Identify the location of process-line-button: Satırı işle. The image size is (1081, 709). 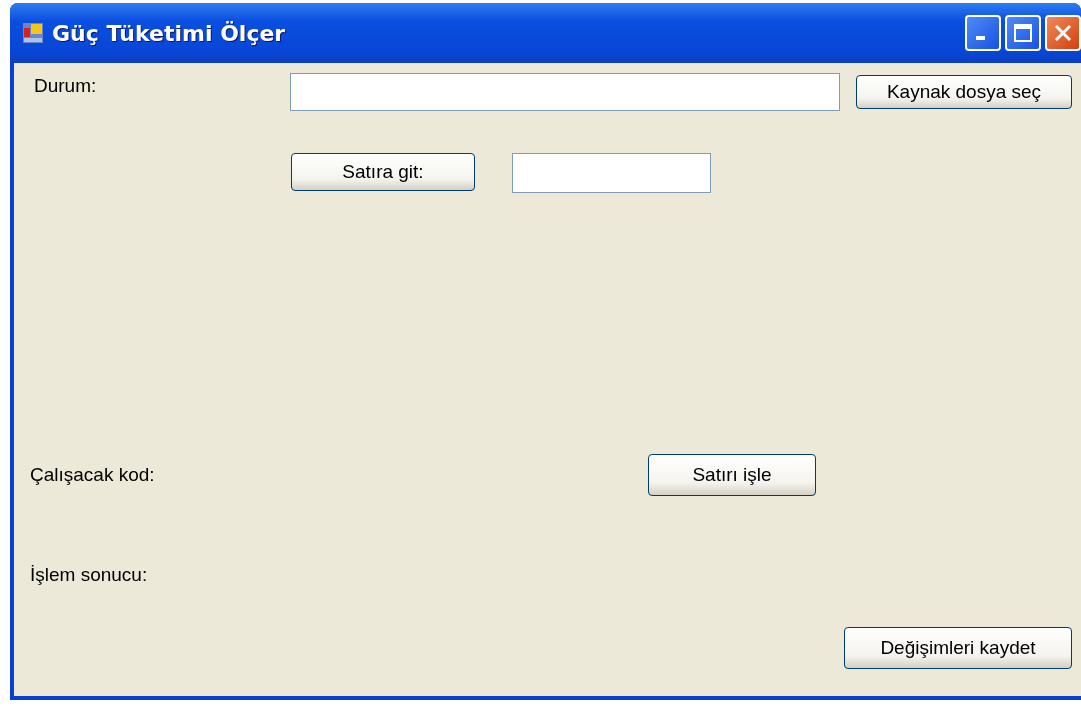
(732, 475).